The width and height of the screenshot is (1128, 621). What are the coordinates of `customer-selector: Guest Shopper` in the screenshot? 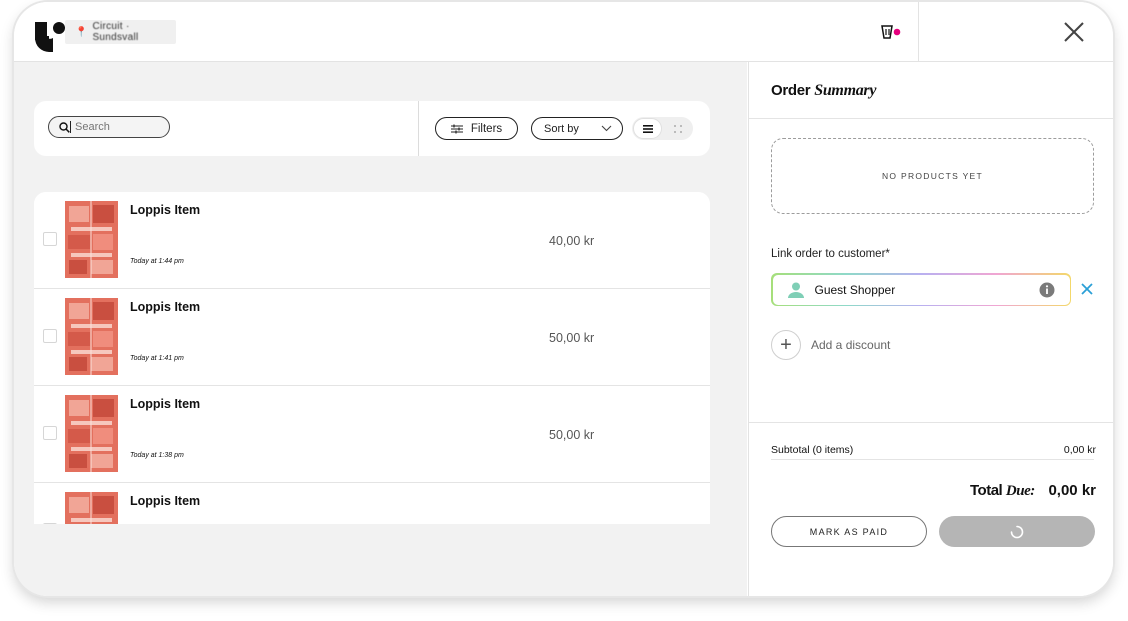 It's located at (921, 289).